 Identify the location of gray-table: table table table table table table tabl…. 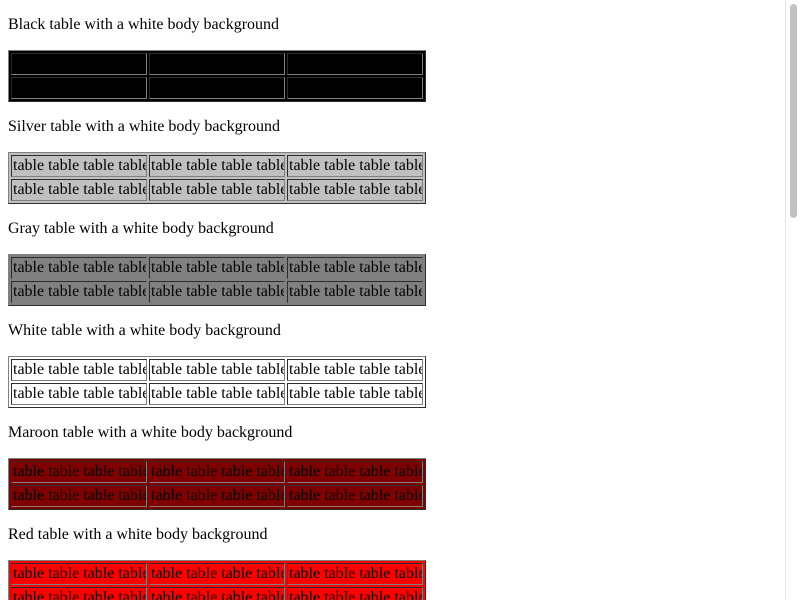
(217, 280).